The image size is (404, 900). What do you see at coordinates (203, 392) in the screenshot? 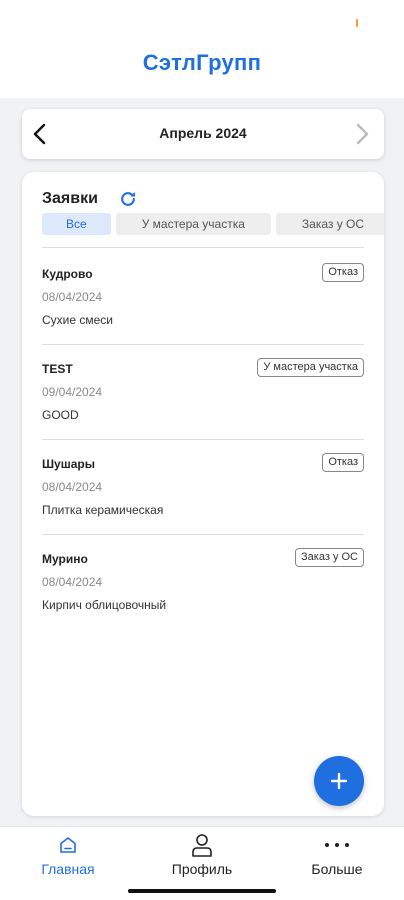
I see `request-item: TEST У мастера участка 09/04/2024 GOOD` at bounding box center [203, 392].